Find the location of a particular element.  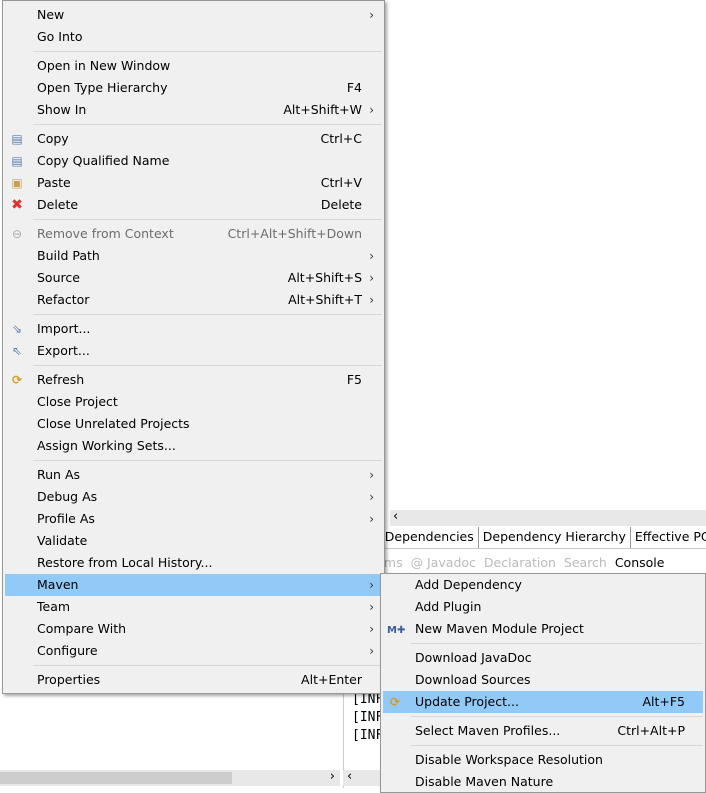

menu-item-shortcut: F4 is located at coordinates (354, 87).